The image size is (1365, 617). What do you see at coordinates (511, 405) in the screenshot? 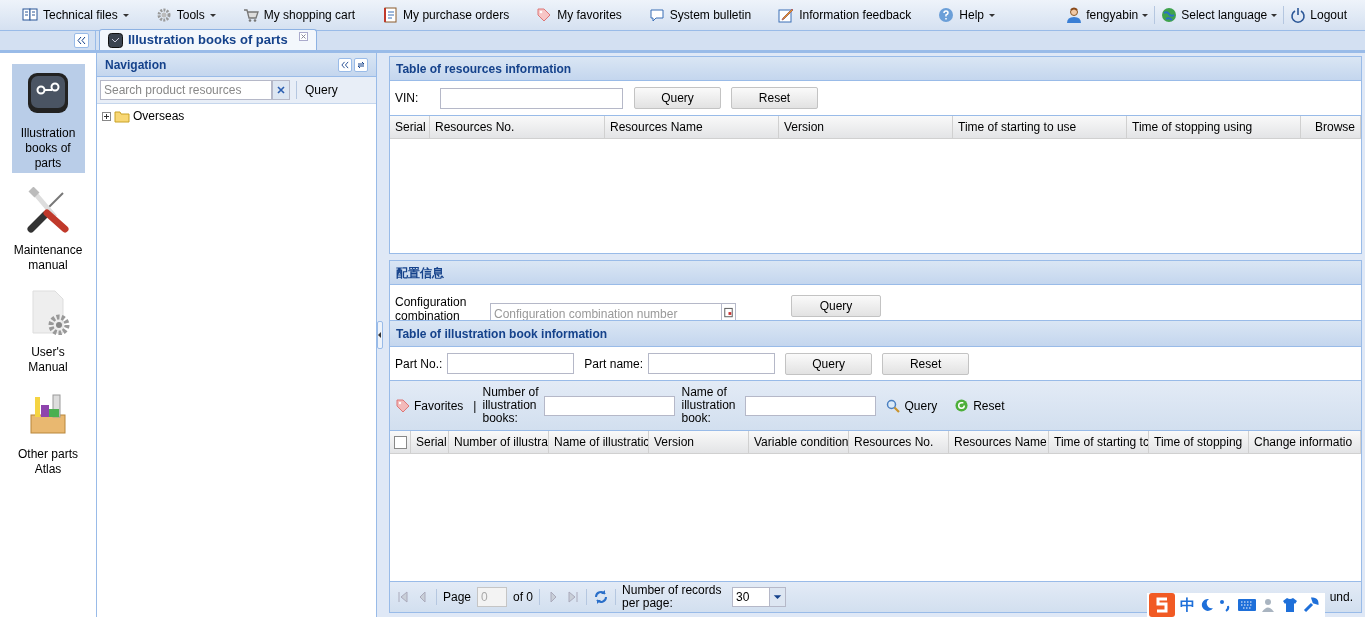
I see `field-label: Number of illustration books:` at bounding box center [511, 405].